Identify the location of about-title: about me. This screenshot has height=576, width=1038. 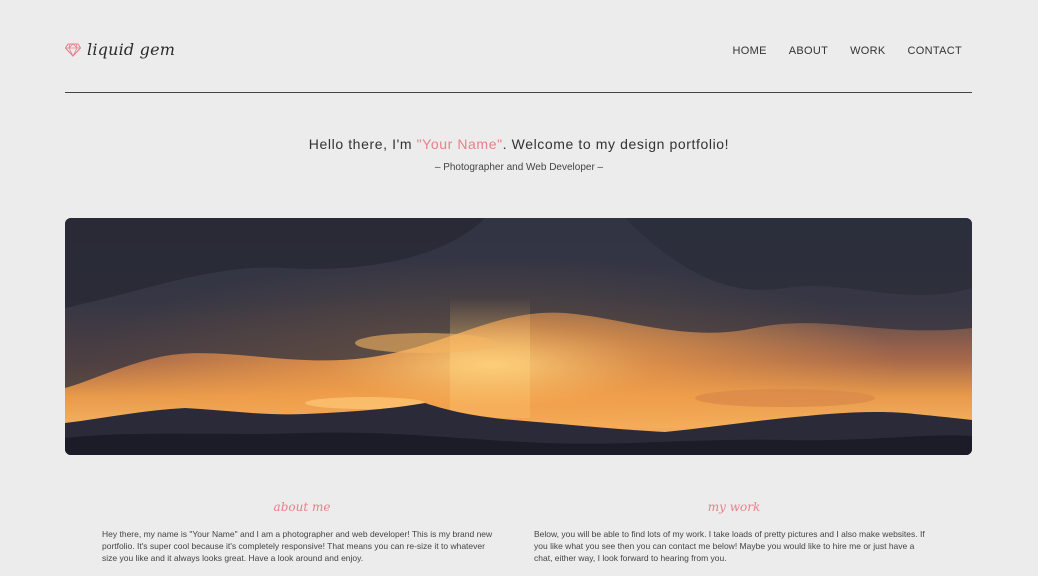
(302, 507).